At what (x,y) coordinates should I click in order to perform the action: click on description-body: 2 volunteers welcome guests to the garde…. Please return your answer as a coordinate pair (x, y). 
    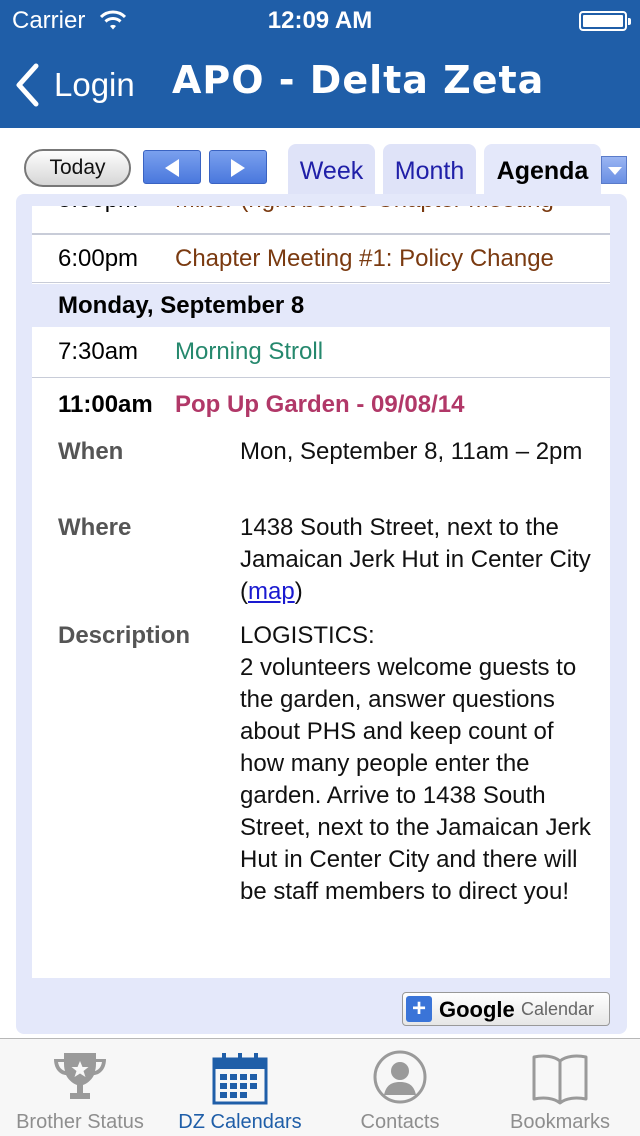
    Looking at the image, I should click on (415, 779).